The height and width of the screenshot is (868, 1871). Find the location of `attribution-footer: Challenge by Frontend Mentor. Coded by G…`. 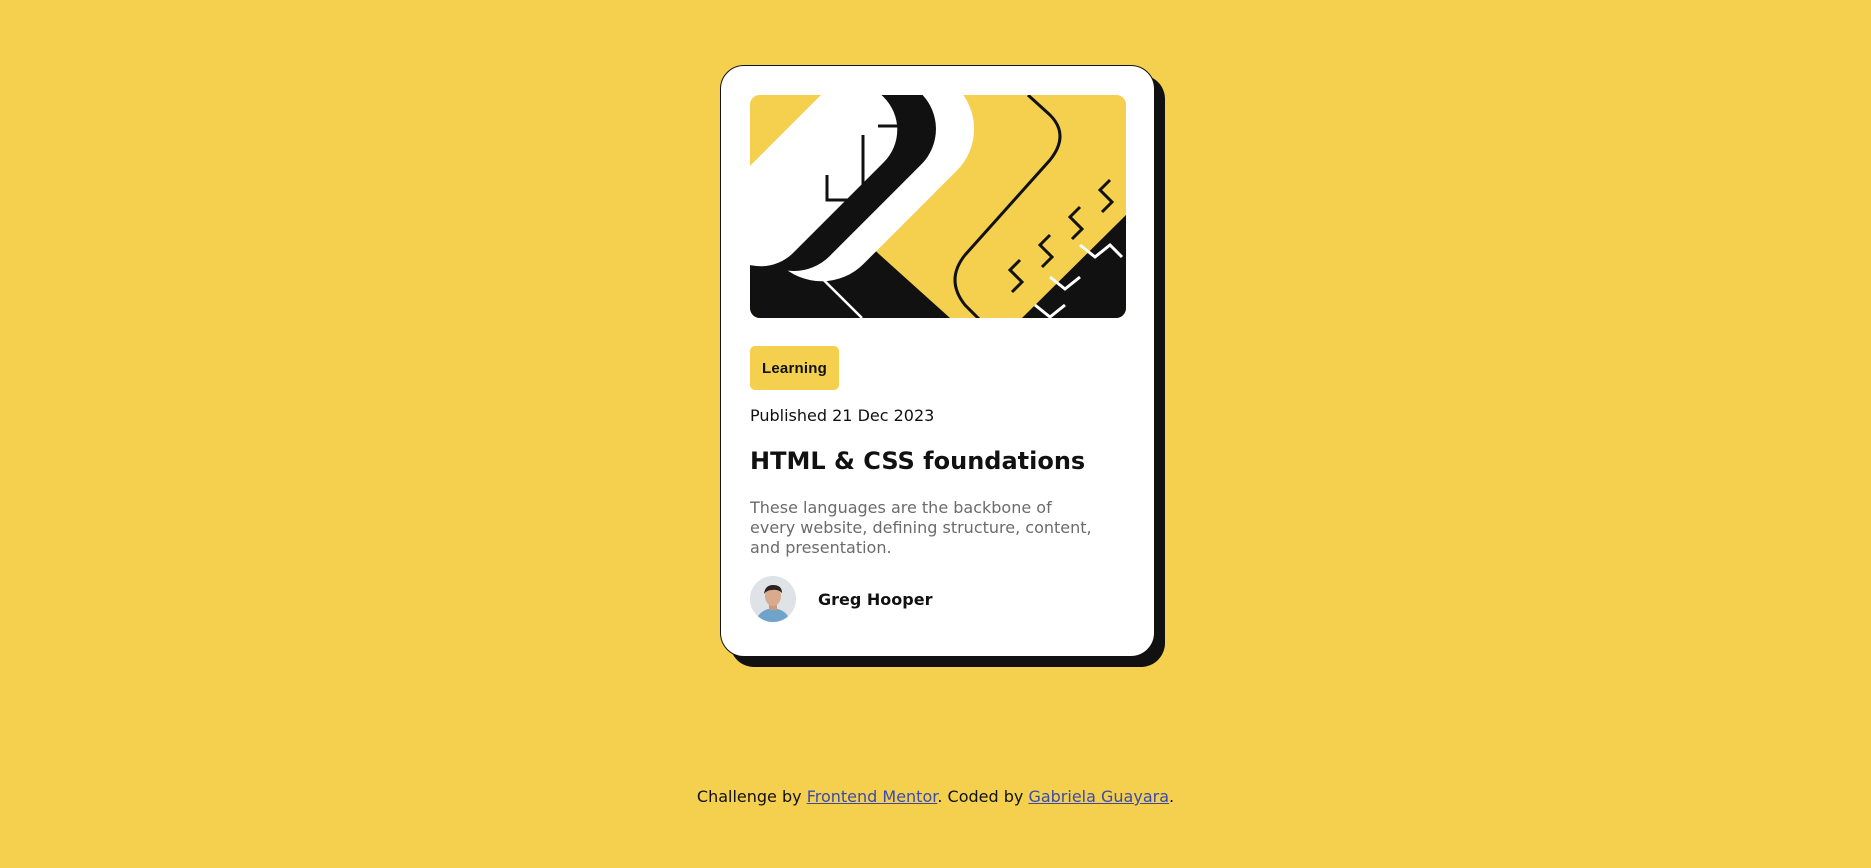

attribution-footer: Challenge by Frontend Mentor. Coded by G… is located at coordinates (935, 796).